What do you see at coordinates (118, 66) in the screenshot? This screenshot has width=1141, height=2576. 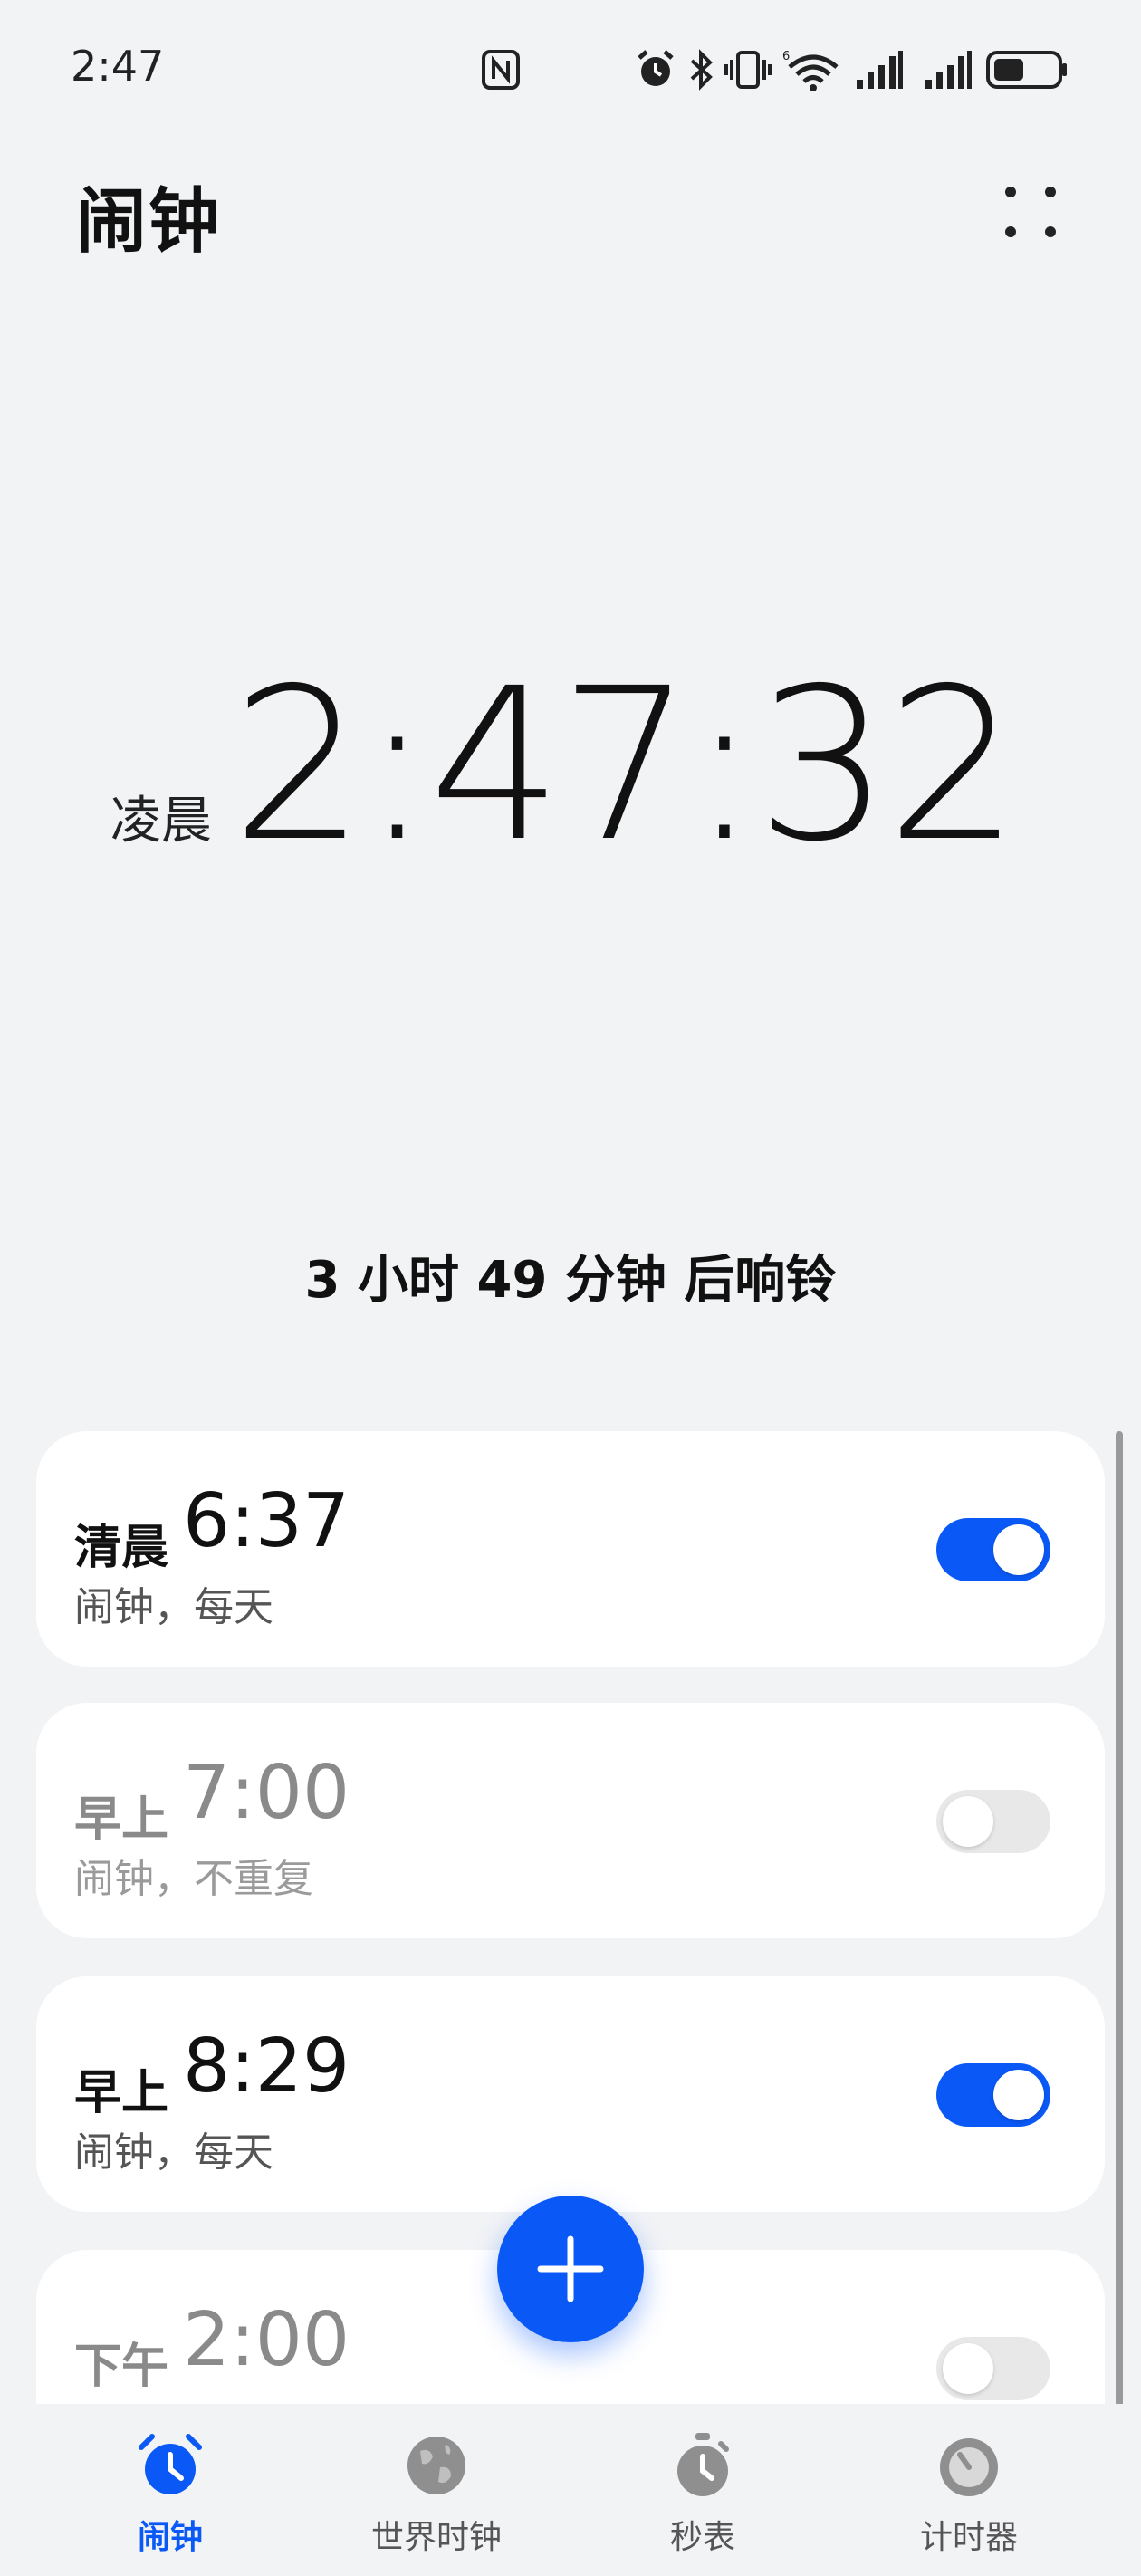 I see `status-time: 2:47` at bounding box center [118, 66].